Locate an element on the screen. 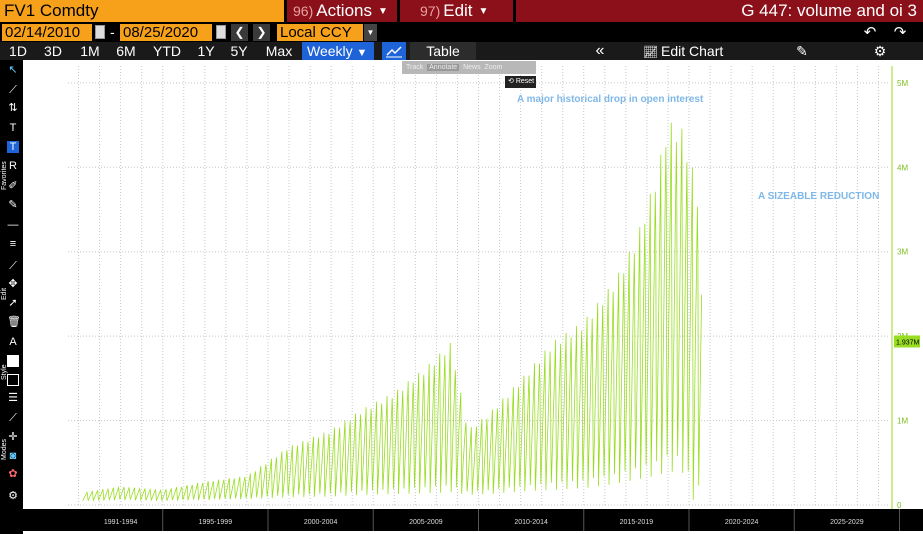 This screenshot has width=923, height=534. range-1y-button: 1Y is located at coordinates (206, 51).